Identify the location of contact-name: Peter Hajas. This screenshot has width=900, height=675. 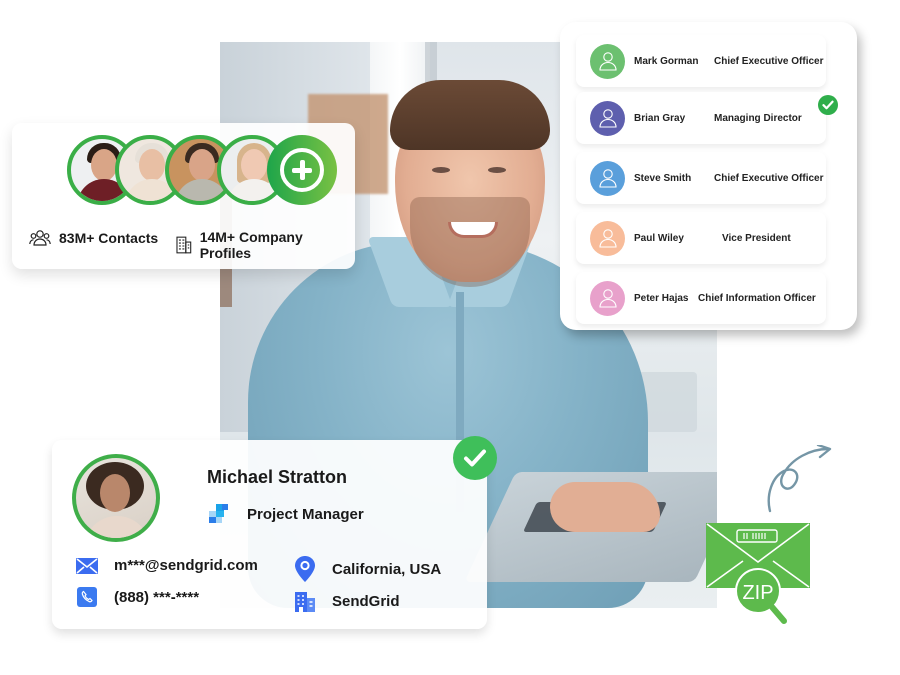
(661, 298).